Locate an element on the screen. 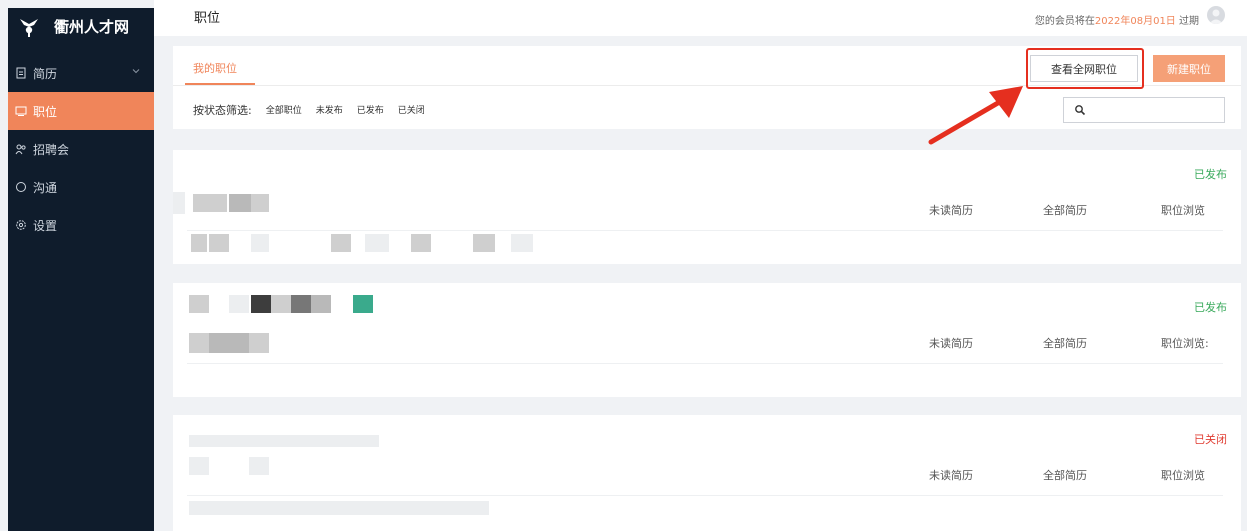  tab-active-indicator is located at coordinates (220, 84).